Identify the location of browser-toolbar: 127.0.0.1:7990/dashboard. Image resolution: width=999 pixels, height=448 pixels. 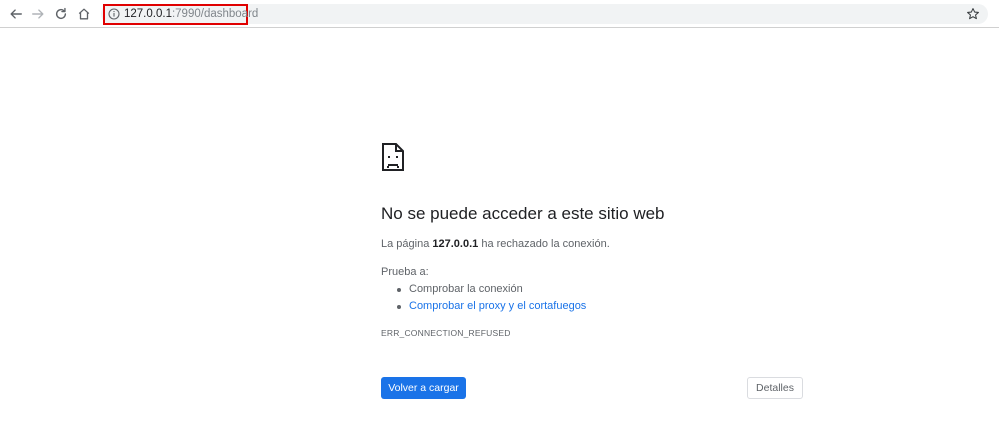
(499, 14).